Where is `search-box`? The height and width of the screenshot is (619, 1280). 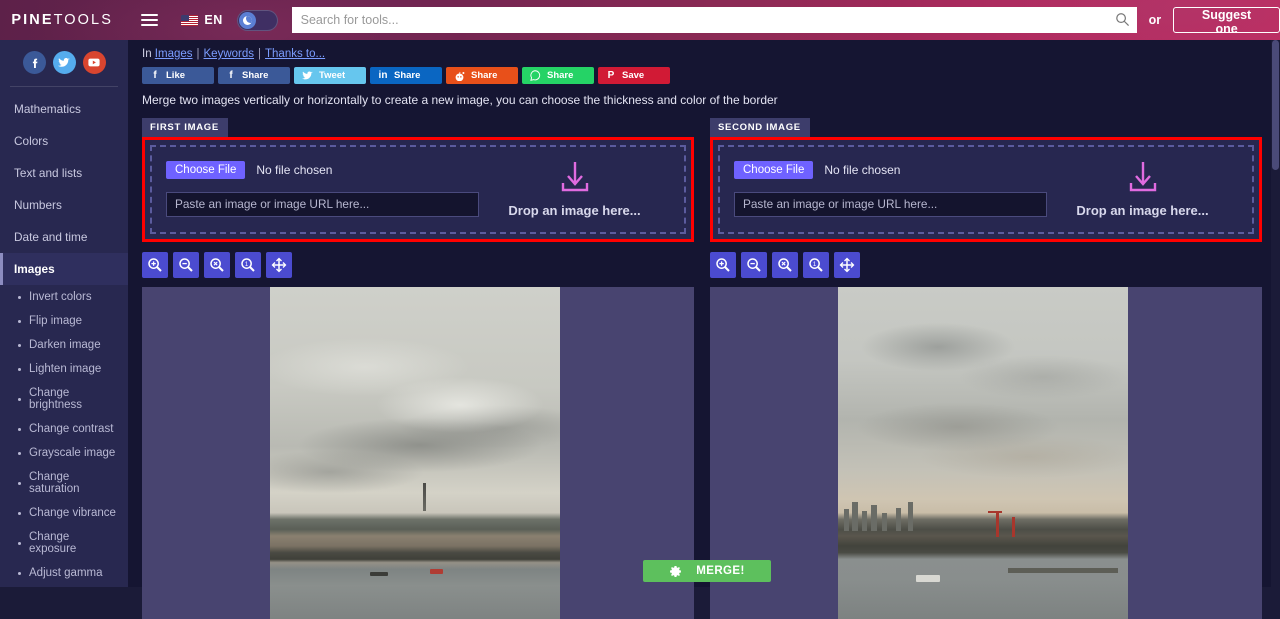 search-box is located at coordinates (714, 20).